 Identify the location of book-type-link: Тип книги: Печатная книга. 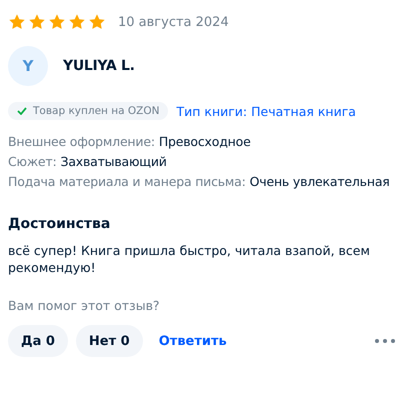
(266, 111).